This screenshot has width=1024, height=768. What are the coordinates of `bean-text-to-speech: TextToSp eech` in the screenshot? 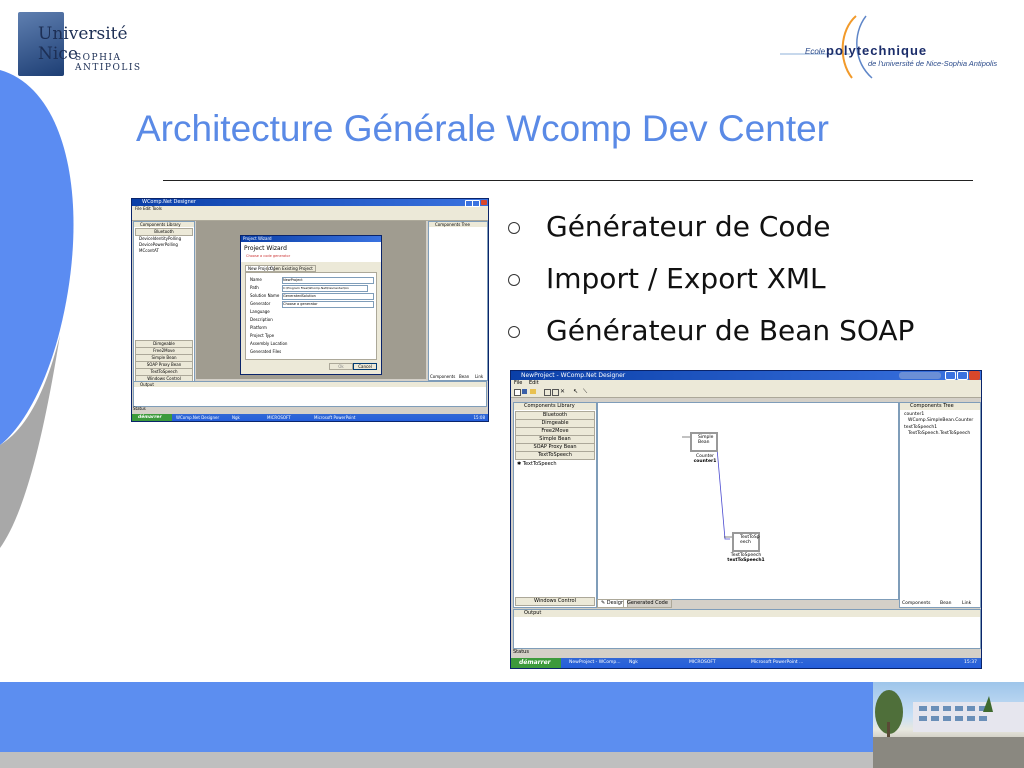 It's located at (746, 542).